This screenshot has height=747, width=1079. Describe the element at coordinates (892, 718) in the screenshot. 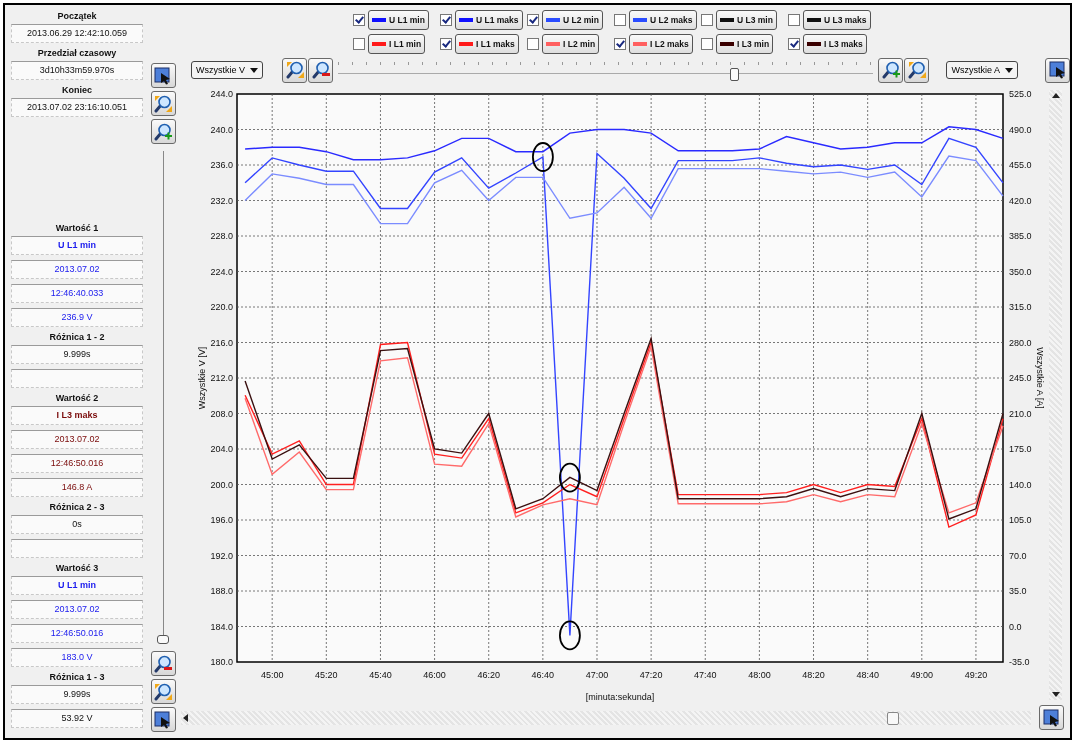

I see `scrollbar-thumb` at that location.